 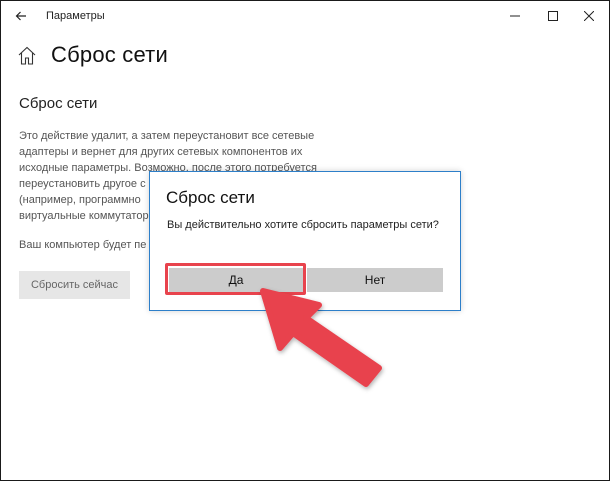 I want to click on home-icon, so click(x=27, y=55).